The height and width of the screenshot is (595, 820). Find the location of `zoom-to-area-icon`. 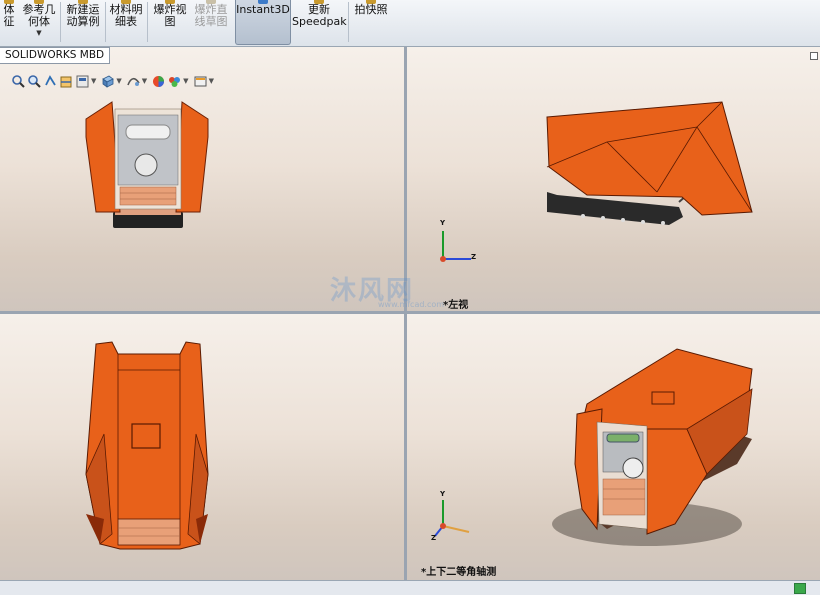

zoom-to-area-icon is located at coordinates (34, 81).